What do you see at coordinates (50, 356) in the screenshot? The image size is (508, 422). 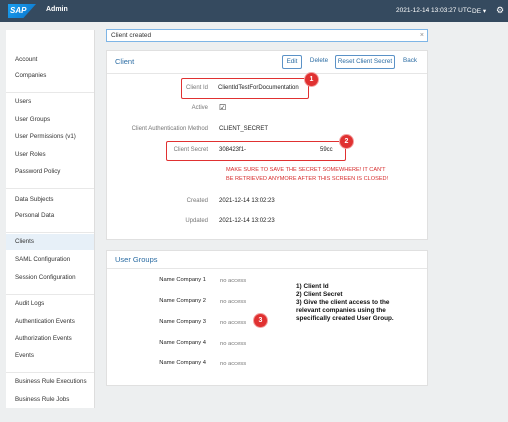 I see `sidebar-item-events: Events` at bounding box center [50, 356].